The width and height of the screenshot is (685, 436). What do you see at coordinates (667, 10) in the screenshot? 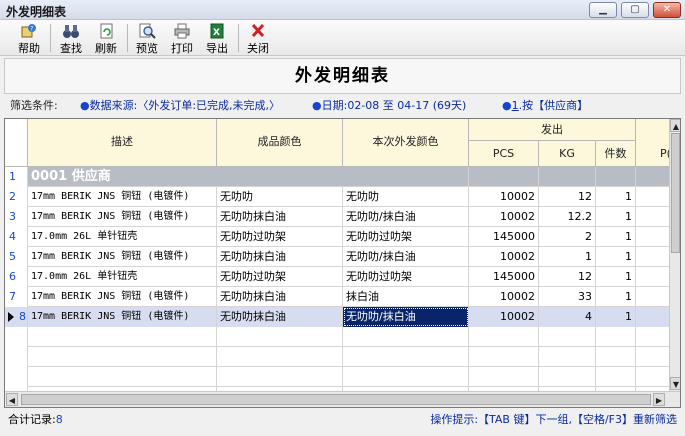
I see `close-window-button: ✕` at bounding box center [667, 10].